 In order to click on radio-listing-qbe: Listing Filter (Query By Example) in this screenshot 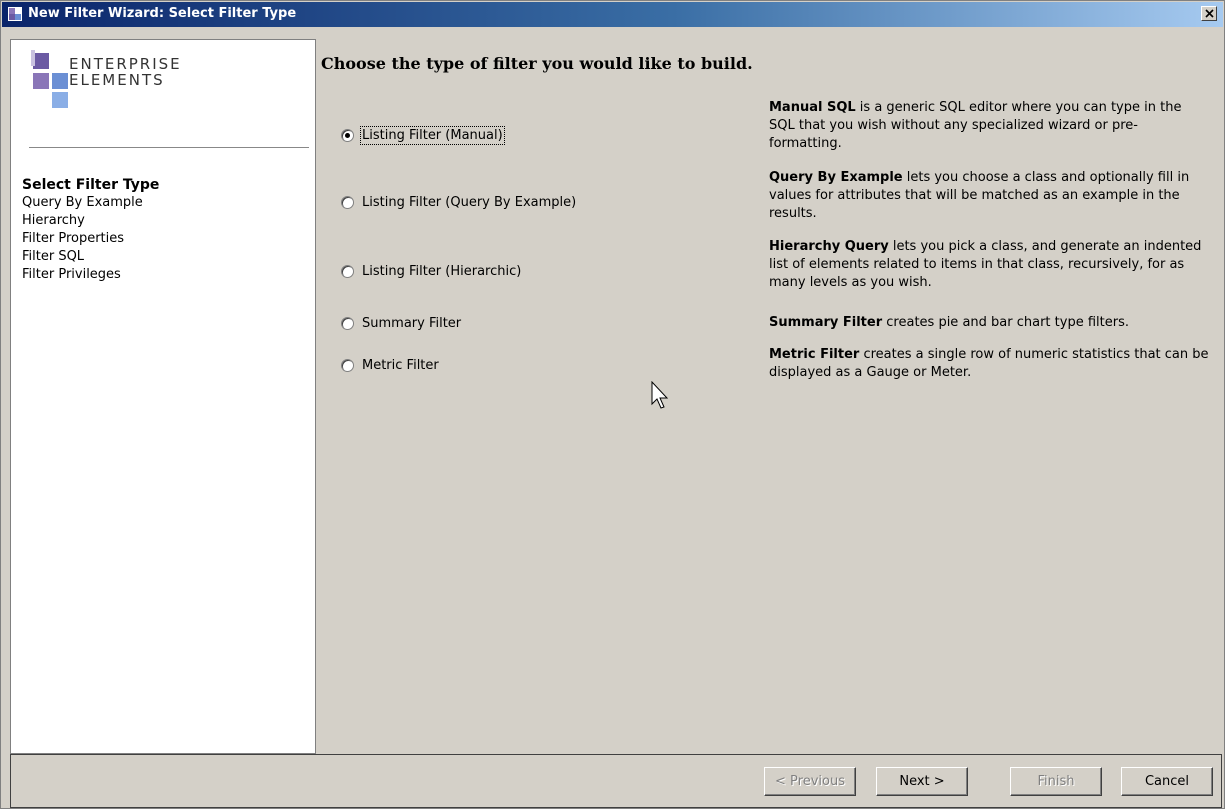, I will do `click(458, 202)`.